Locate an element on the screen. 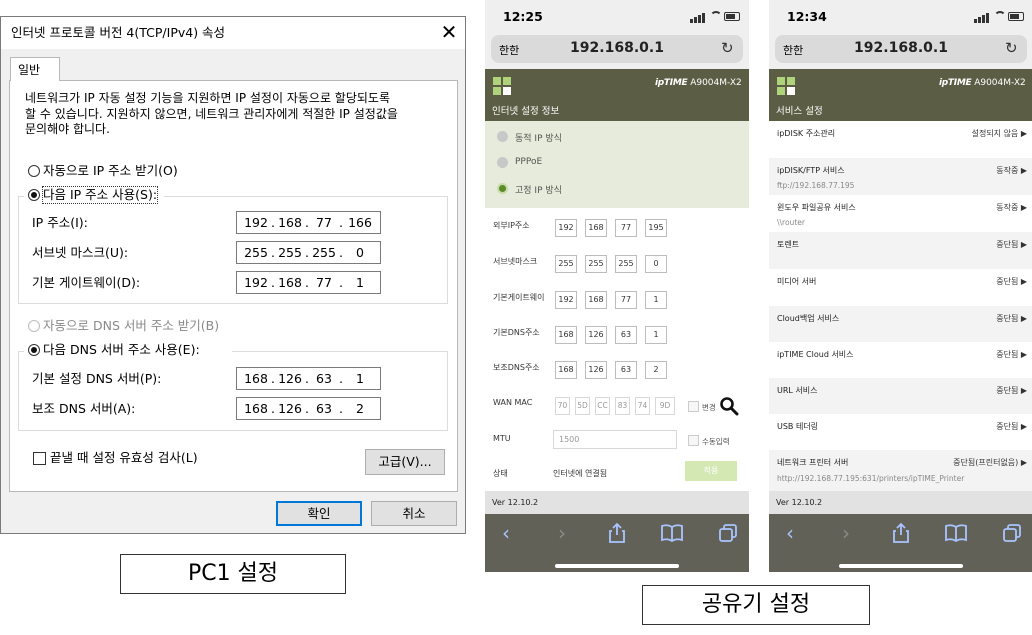 This screenshot has width=1032, height=635. radio-selected-icon is located at coordinates (502, 188).